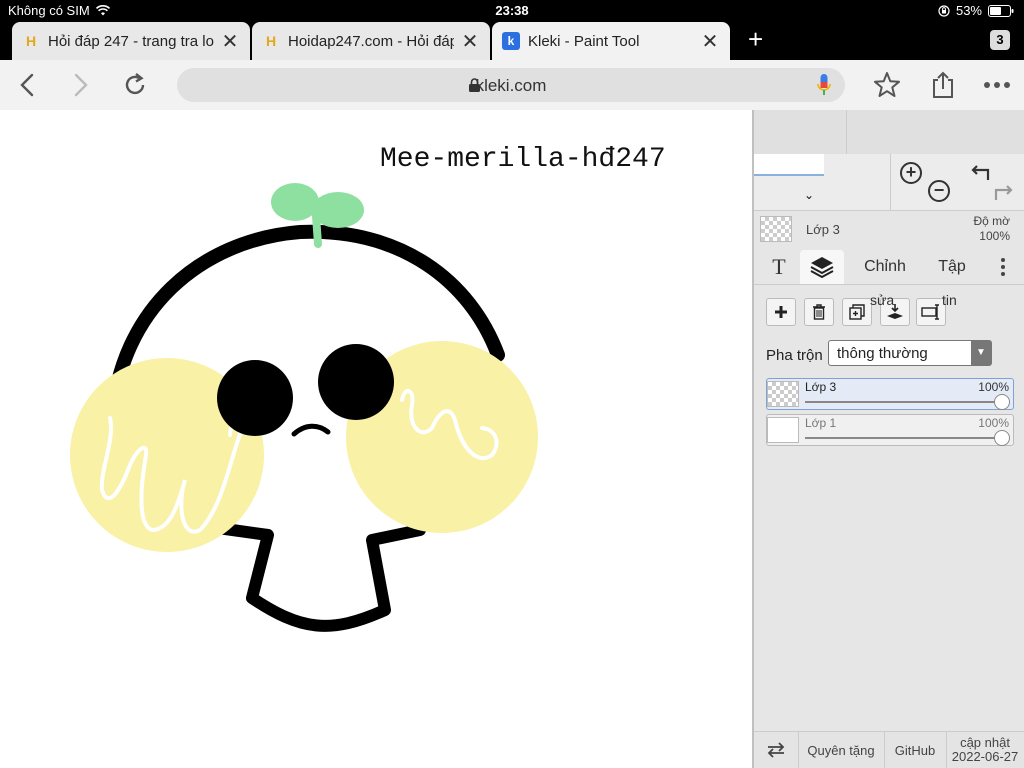 Image resolution: width=1024 pixels, height=768 pixels. What do you see at coordinates (1001, 10) in the screenshot?
I see `battery-icon` at bounding box center [1001, 10].